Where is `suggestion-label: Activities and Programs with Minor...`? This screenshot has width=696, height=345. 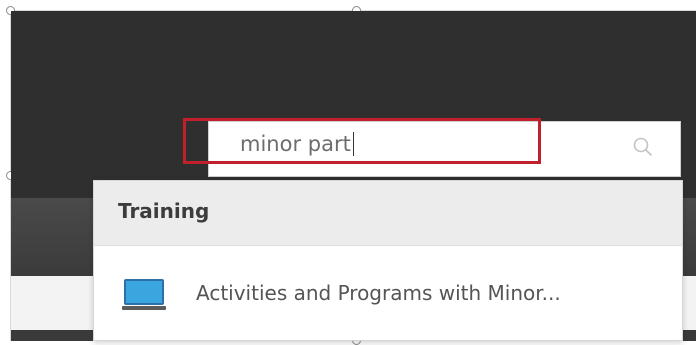
suggestion-label: Activities and Programs with Minor... is located at coordinates (378, 293).